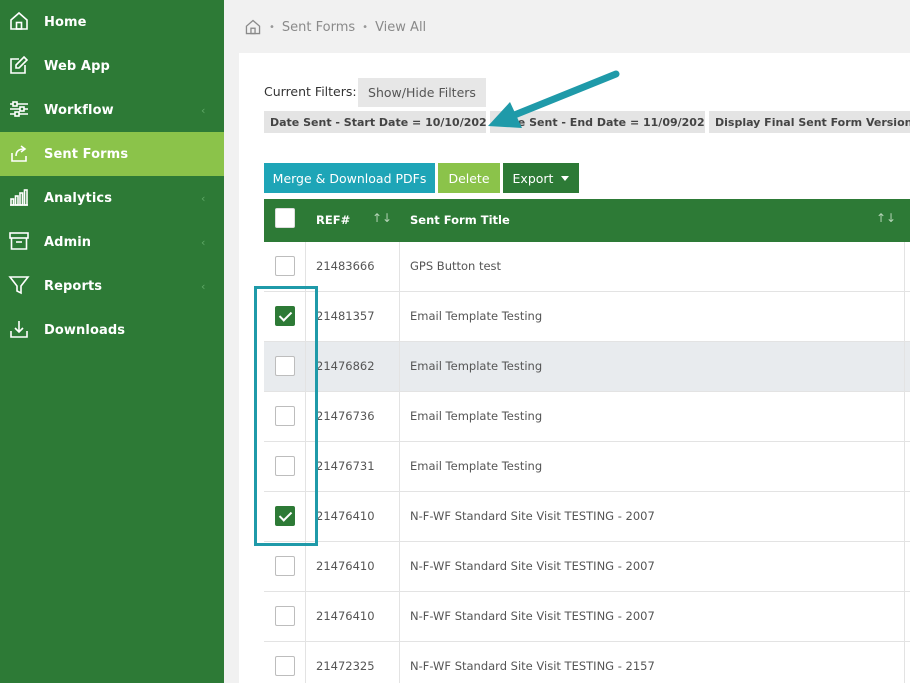 The width and height of the screenshot is (910, 683). I want to click on ref-cell: 21472325, so click(345, 666).